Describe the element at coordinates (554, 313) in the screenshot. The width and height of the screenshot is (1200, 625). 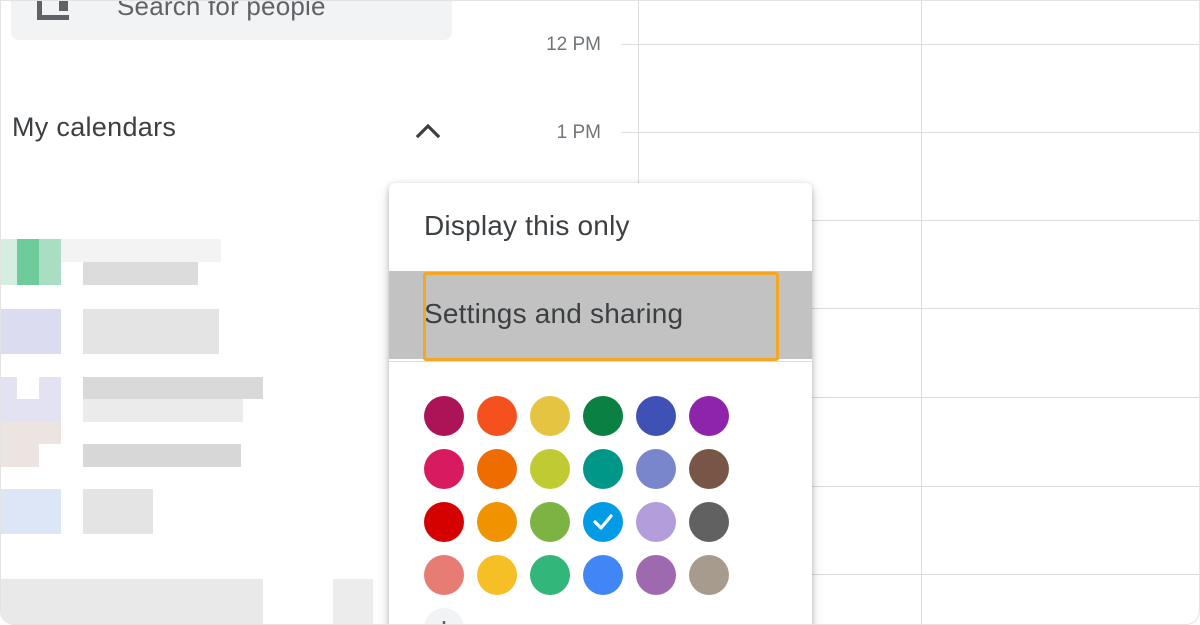
I see `menu-item-label: Settings and sharing` at that location.